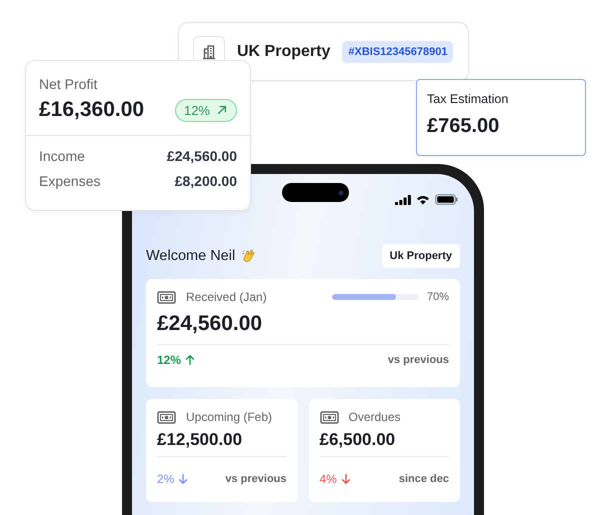 The height and width of the screenshot is (515, 605). Describe the element at coordinates (341, 193) in the screenshot. I see `camera-icon` at that location.